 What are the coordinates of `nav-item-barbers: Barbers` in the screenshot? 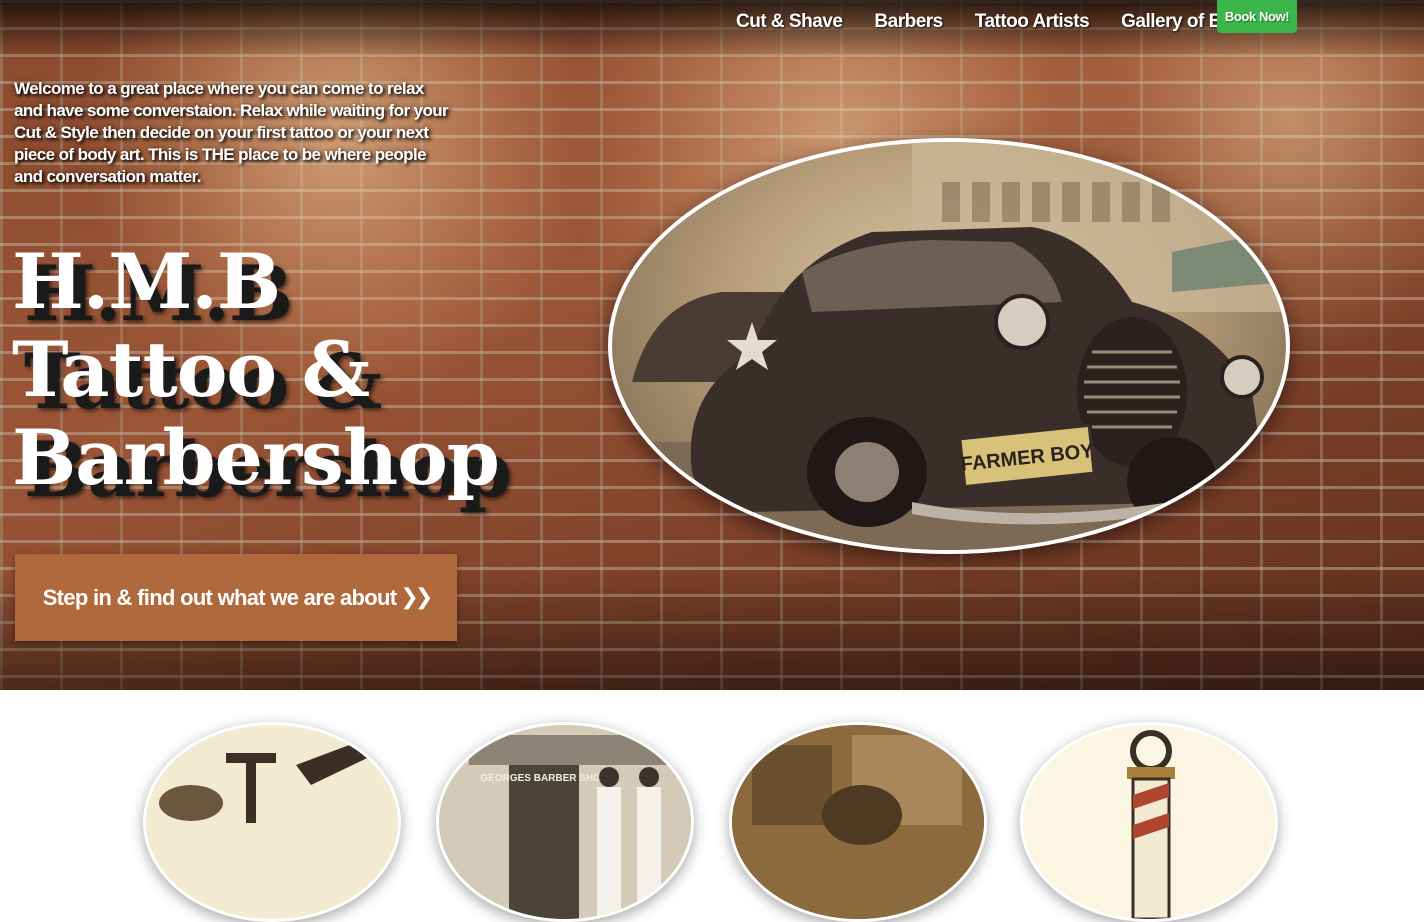 It's located at (908, 22).